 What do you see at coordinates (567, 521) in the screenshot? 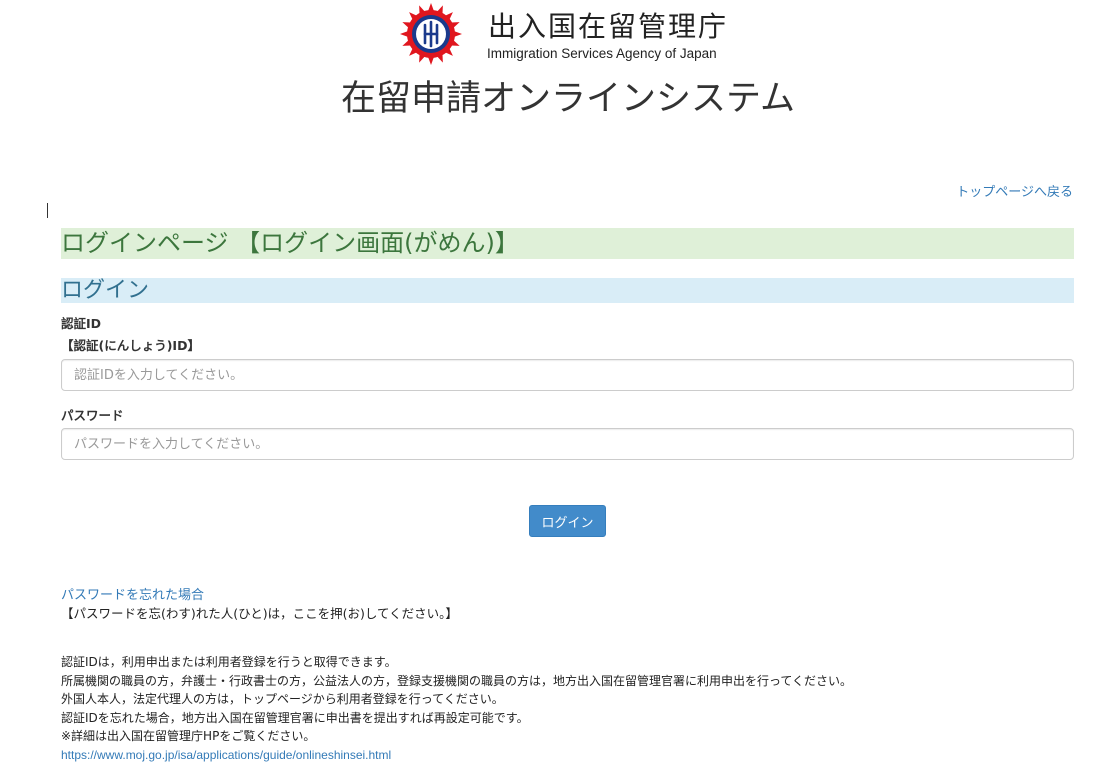
I see `login-button: ログイン` at bounding box center [567, 521].